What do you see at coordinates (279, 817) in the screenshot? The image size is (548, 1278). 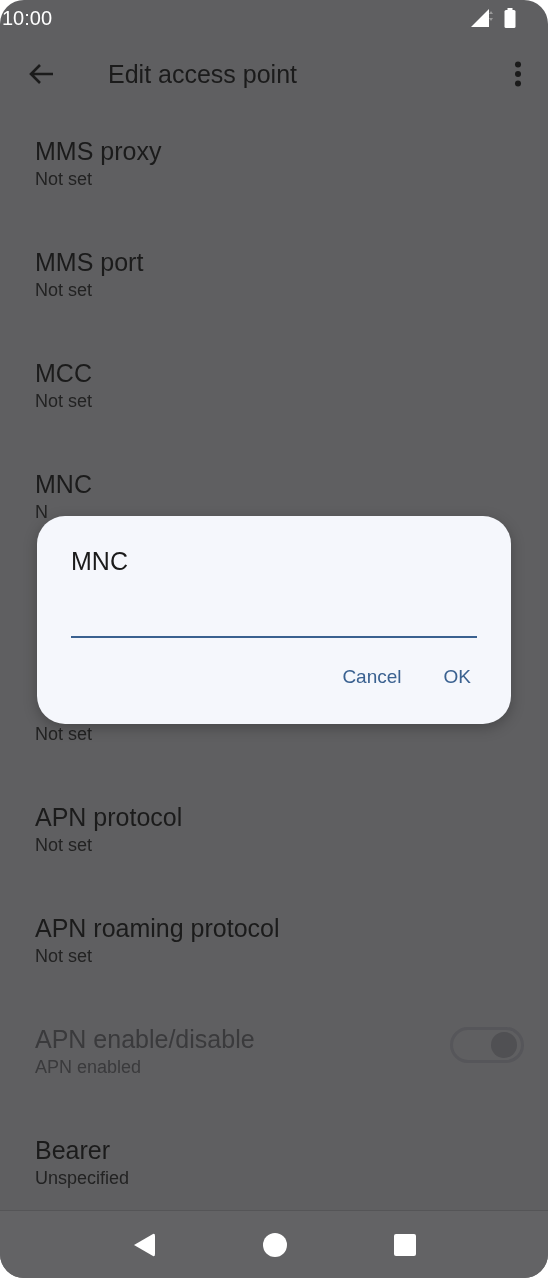 I see `setting-title: APN protocol` at bounding box center [279, 817].